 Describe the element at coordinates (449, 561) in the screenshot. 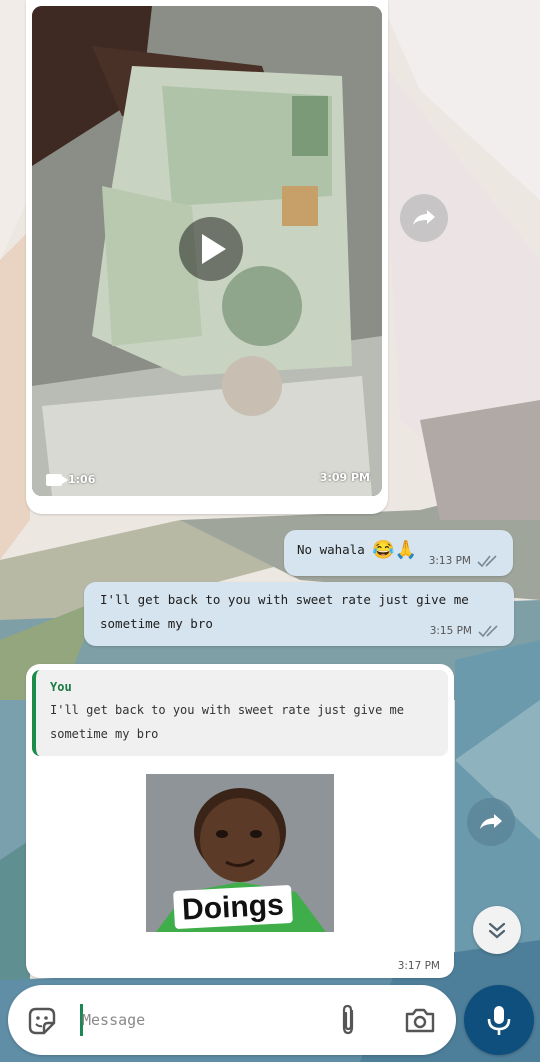

I see `message-time: 3:13 PM` at that location.